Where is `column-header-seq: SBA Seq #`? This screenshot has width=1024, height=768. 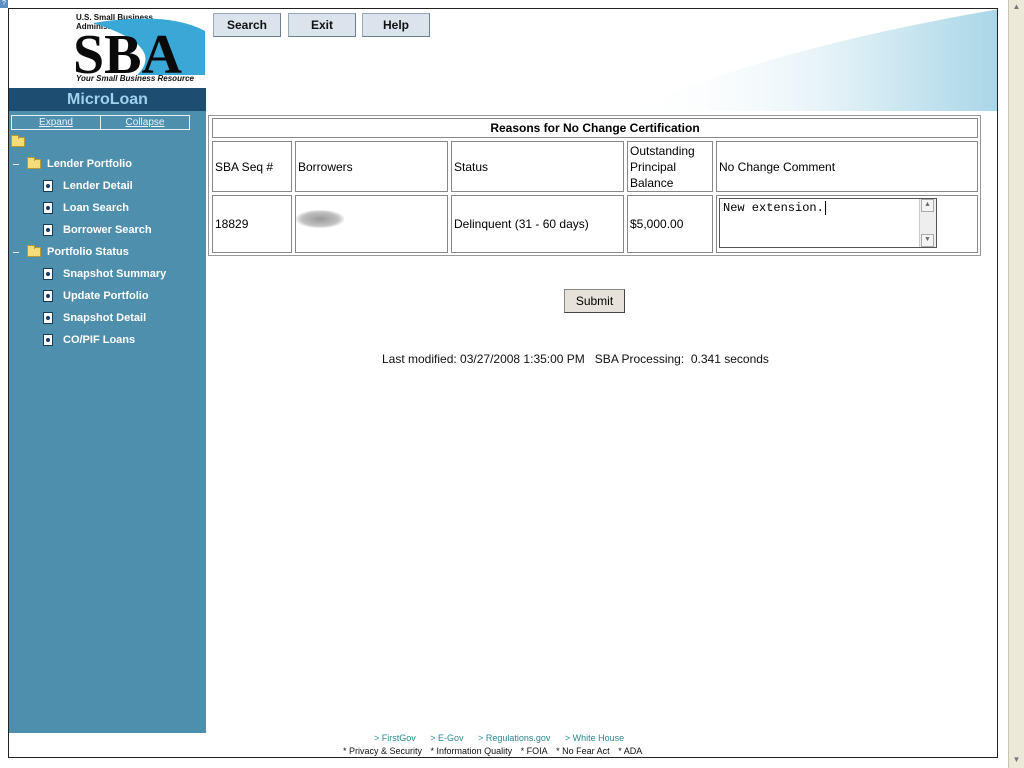 column-header-seq: SBA Seq # is located at coordinates (252, 166).